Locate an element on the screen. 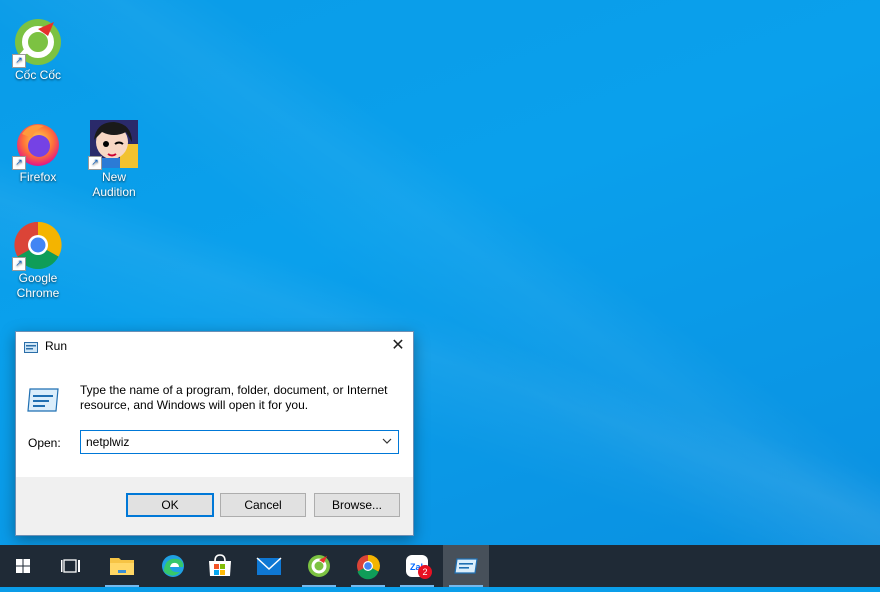  taskbar-zalo: Zalo 2 is located at coordinates (417, 566).